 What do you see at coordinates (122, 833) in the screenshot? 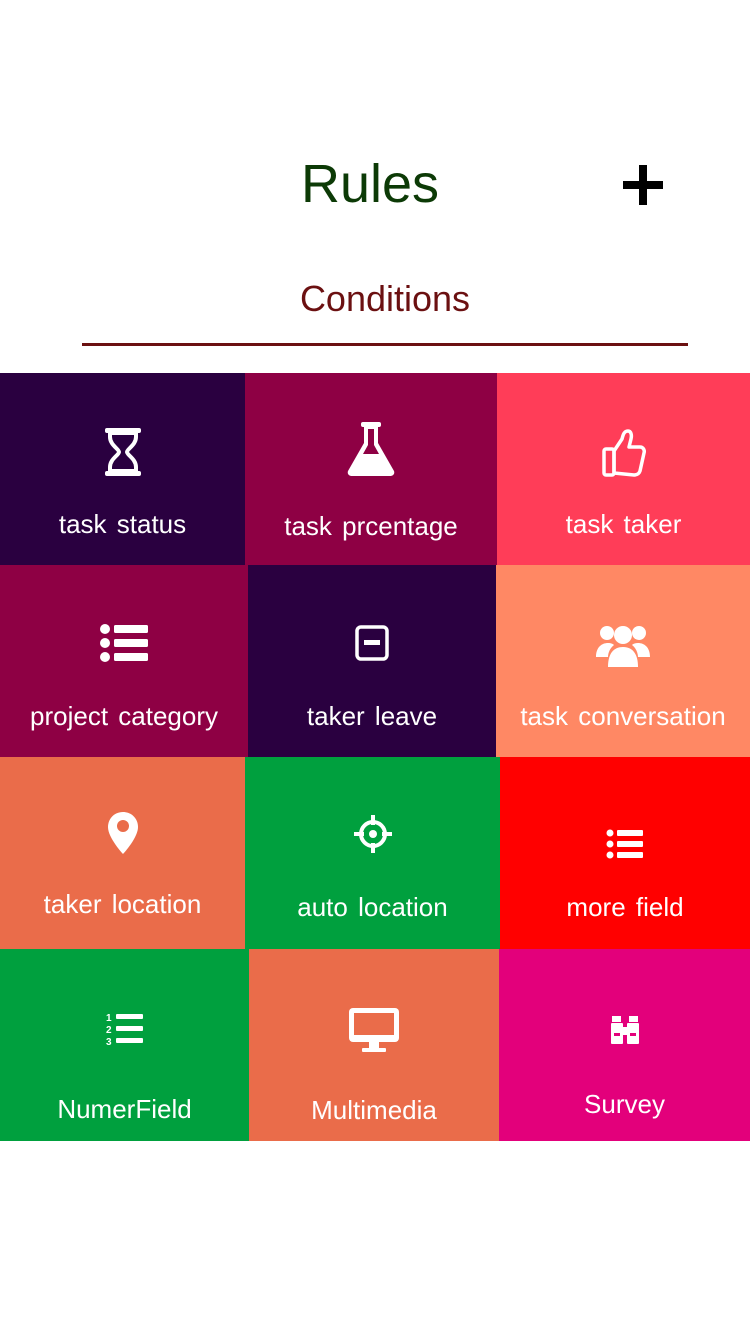
I see `map-marker-icon` at bounding box center [122, 833].